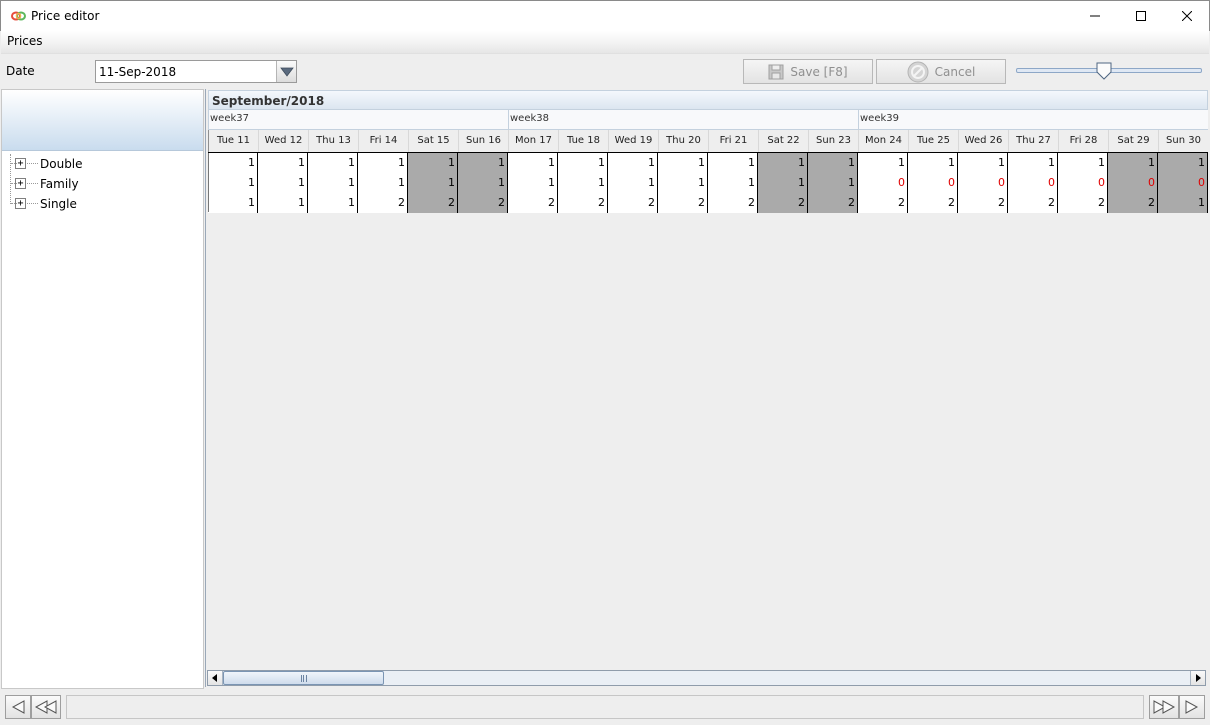 The image size is (1210, 725). Describe the element at coordinates (18, 16) in the screenshot. I see `app-rings-icon` at that location.